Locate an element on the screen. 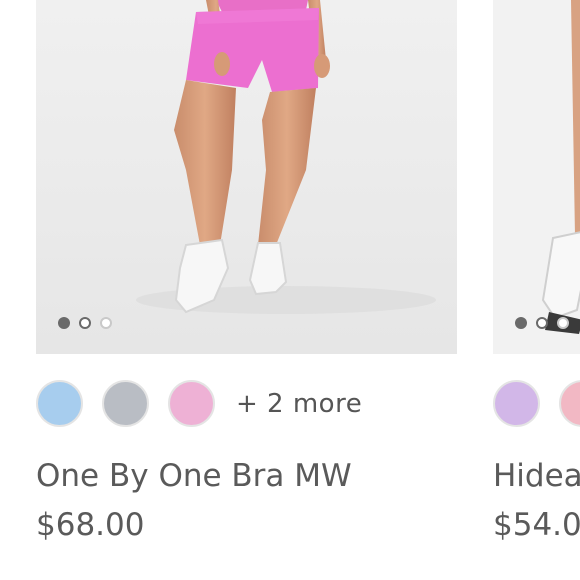 This screenshot has width=580, height=580. swatch-blue is located at coordinates (59, 403).